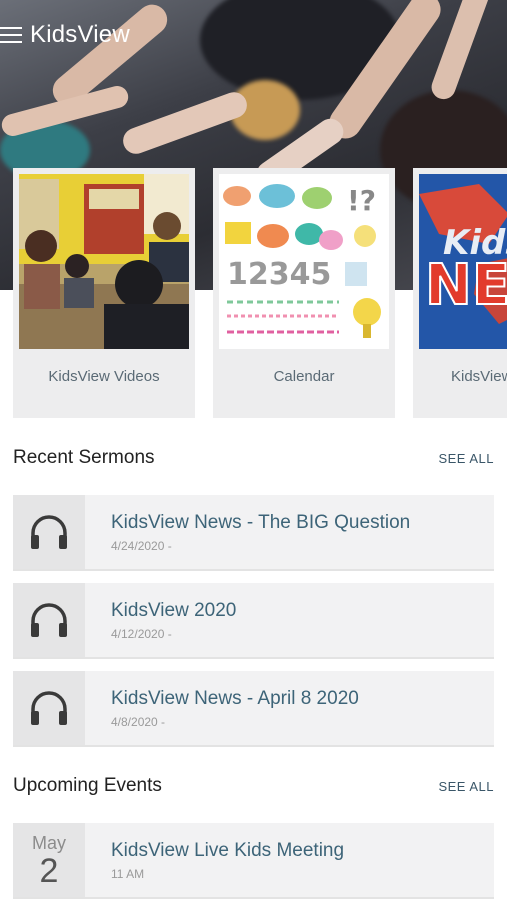 The width and height of the screenshot is (507, 900). I want to click on news-title-line-2: NE, so click(466, 285).